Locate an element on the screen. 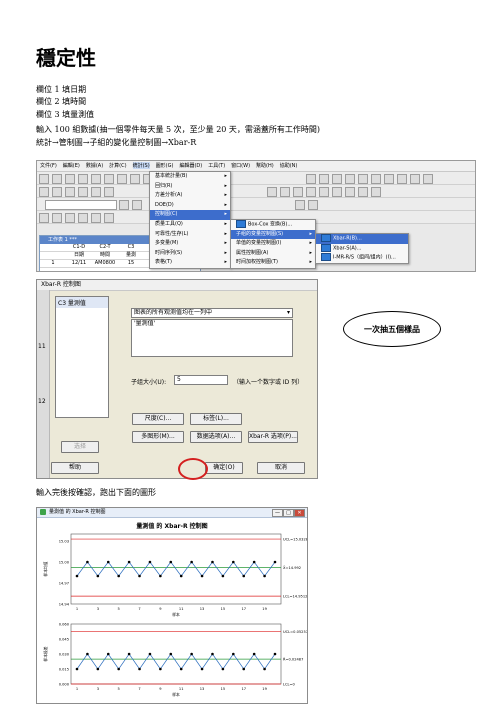 This screenshot has height=704, width=496. search-icon is located at coordinates (312, 205).